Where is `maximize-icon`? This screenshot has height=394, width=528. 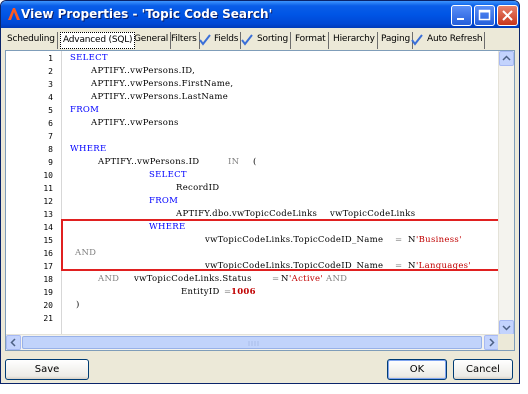
maximize-icon is located at coordinates (484, 15).